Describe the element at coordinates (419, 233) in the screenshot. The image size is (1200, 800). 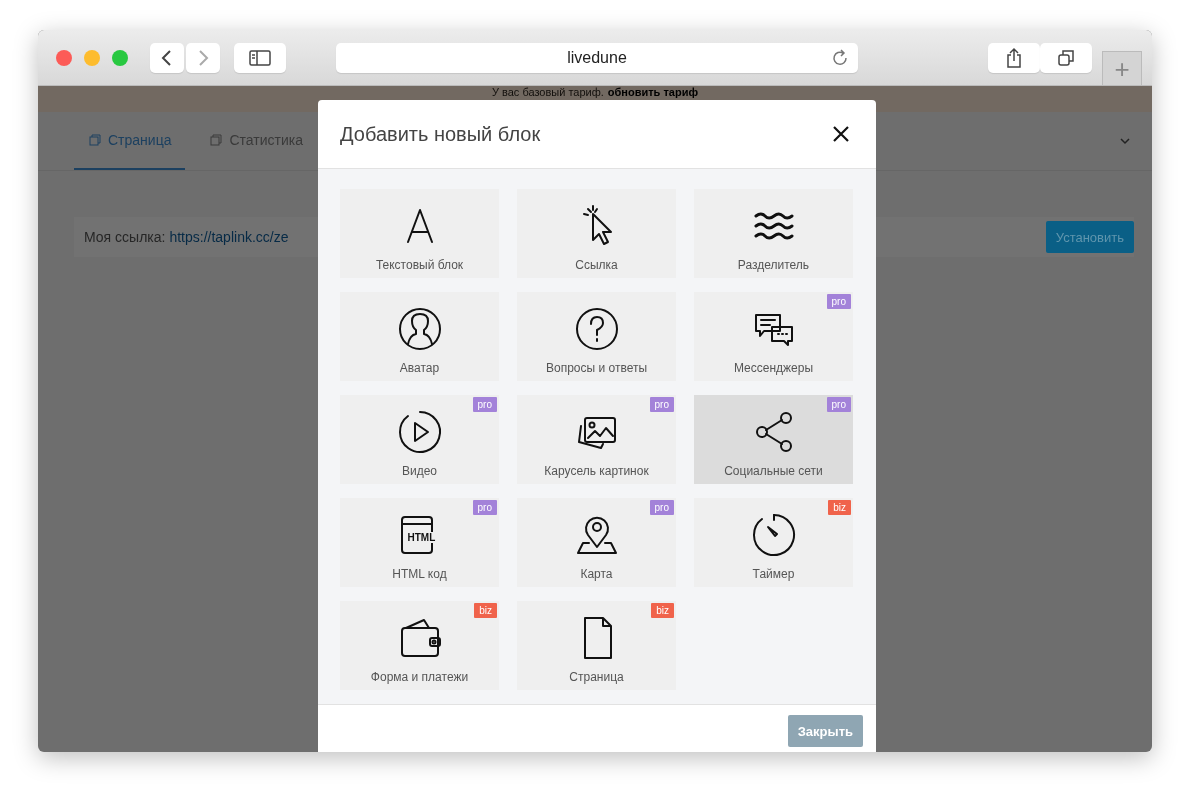
I see `block-tile: Текстовый блок` at that location.